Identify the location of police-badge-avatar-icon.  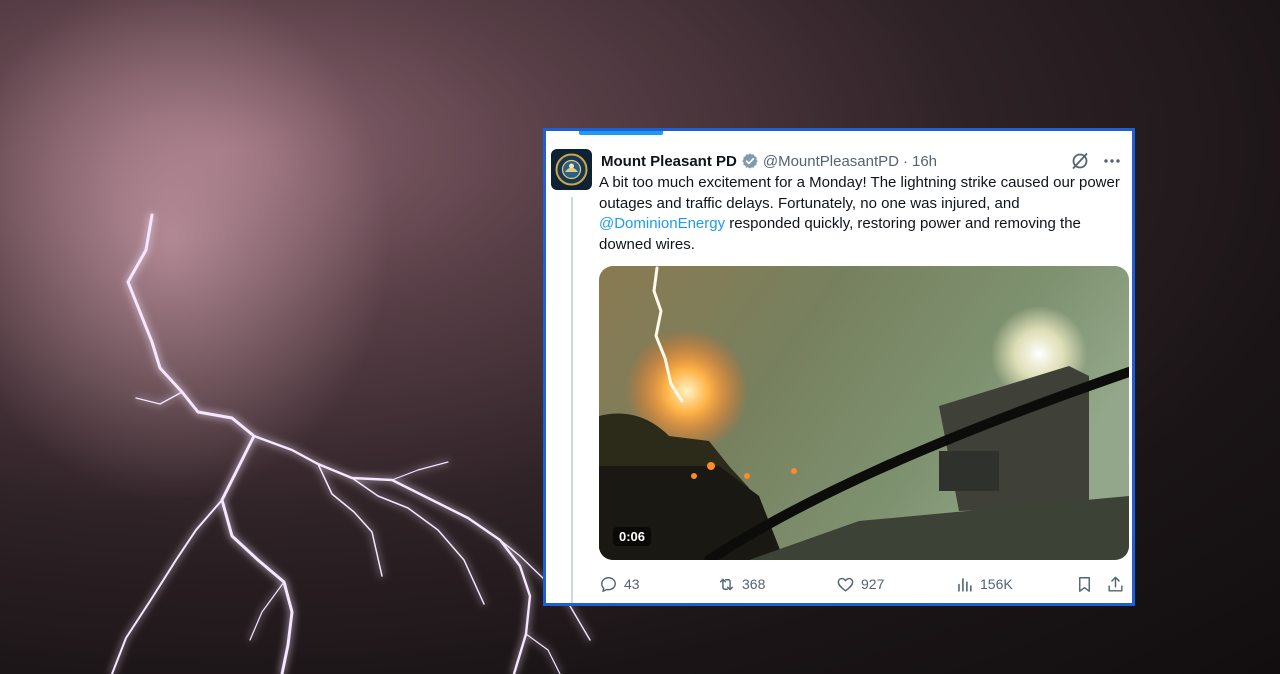
(571, 169).